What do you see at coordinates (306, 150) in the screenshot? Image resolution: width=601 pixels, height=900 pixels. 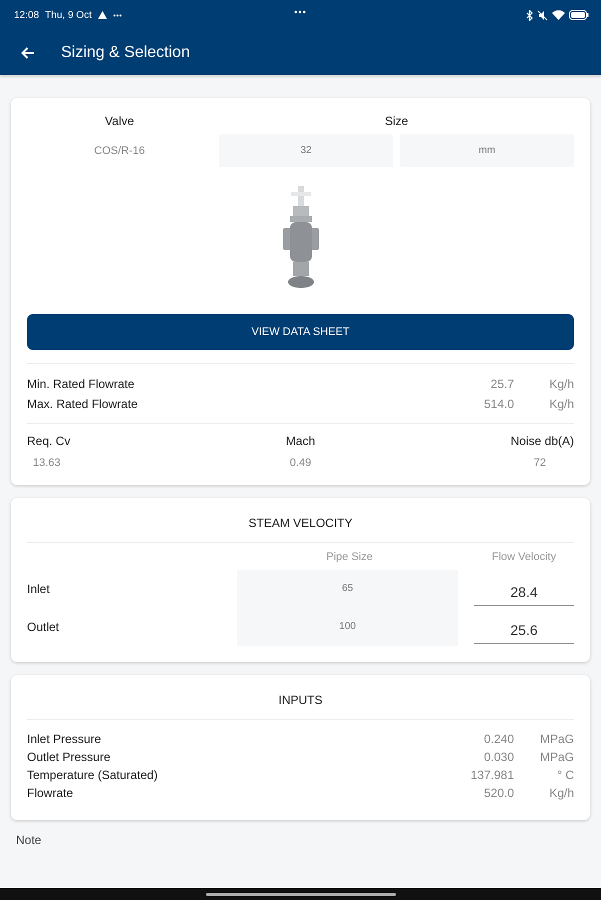 I see `size-field: 32` at bounding box center [306, 150].